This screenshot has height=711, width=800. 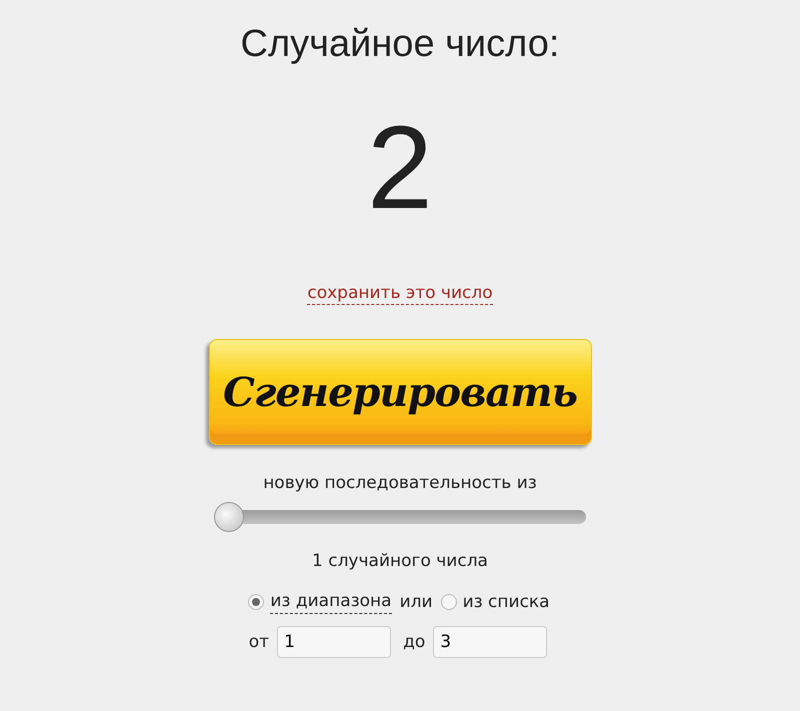 I want to click on slider-thumb, so click(x=229, y=517).